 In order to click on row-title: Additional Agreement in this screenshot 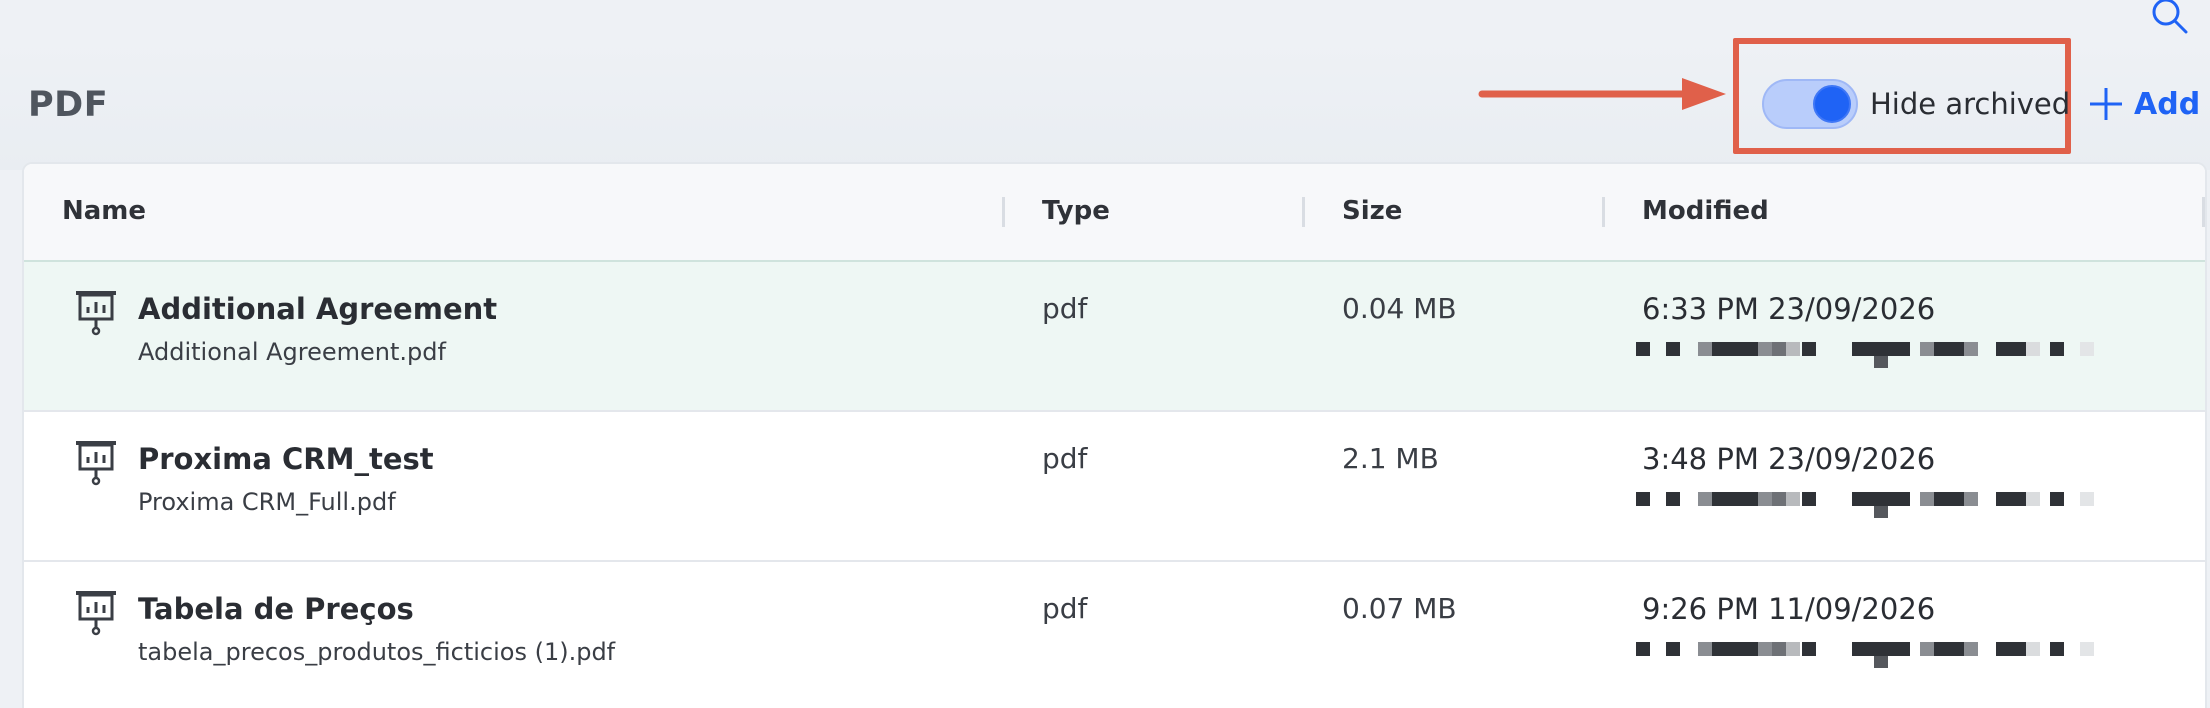, I will do `click(317, 309)`.